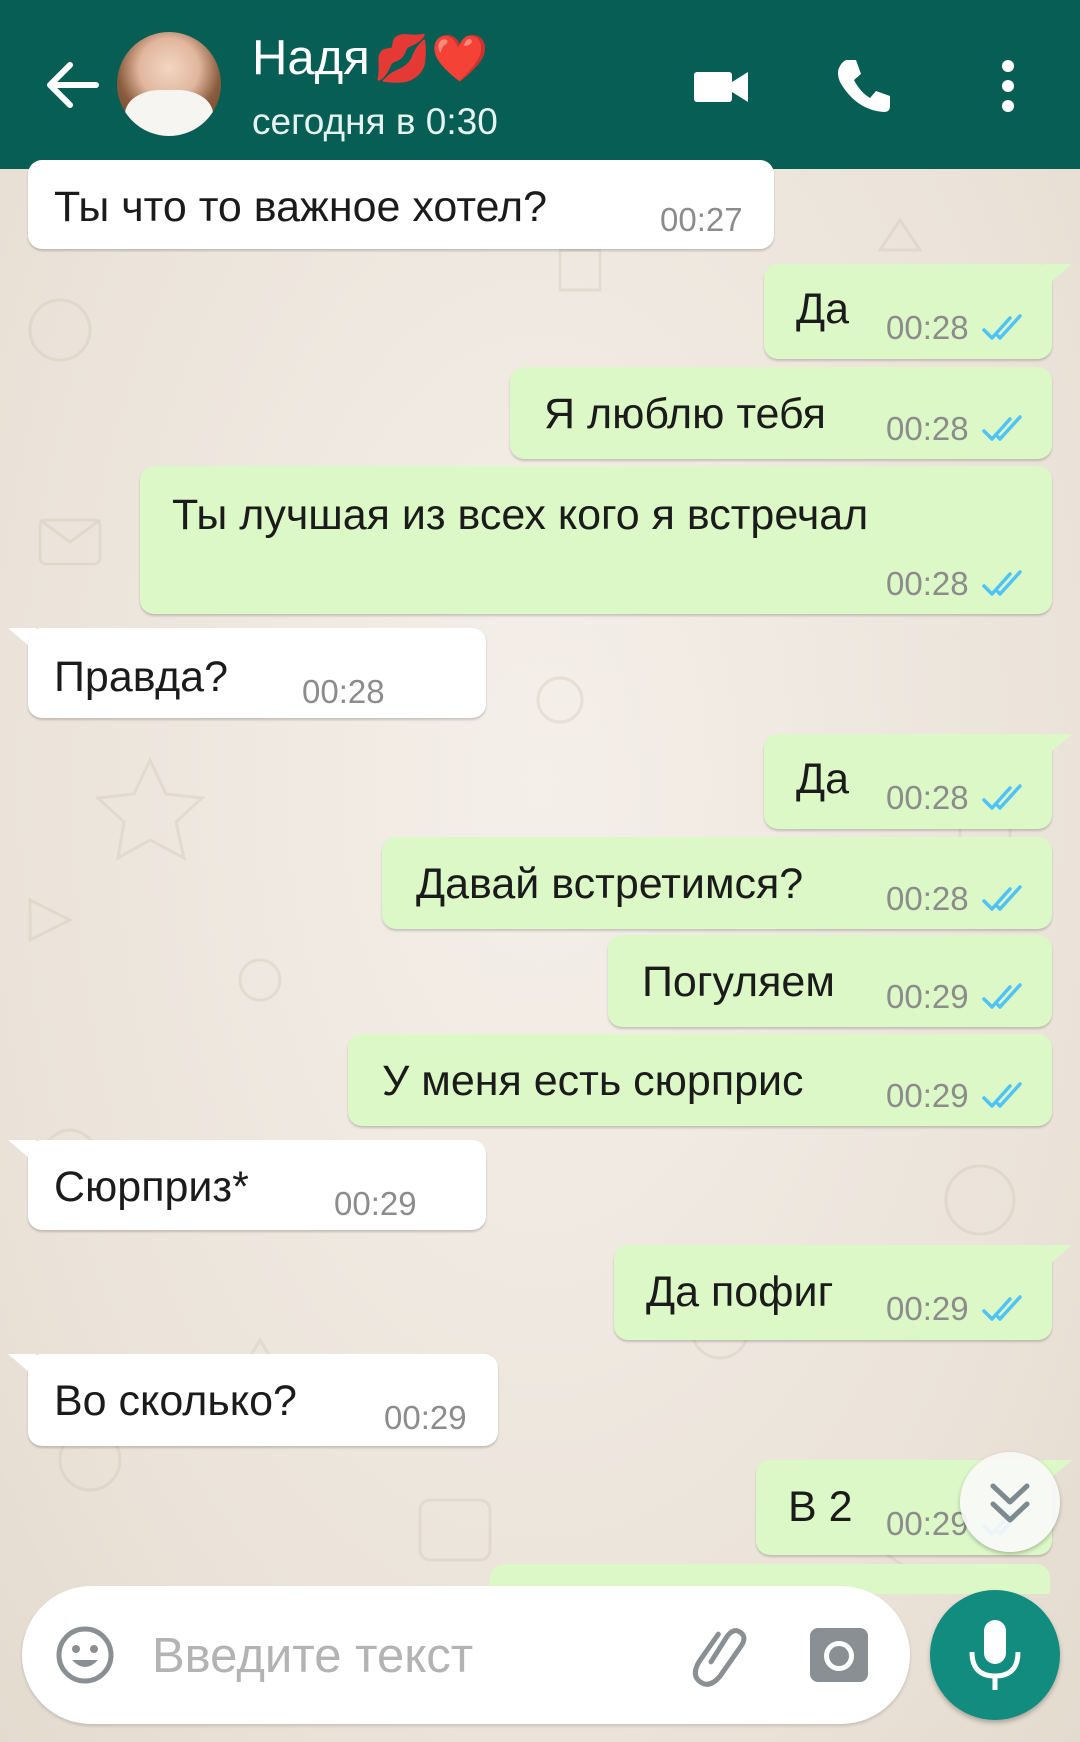 The width and height of the screenshot is (1080, 1742). I want to click on back-arrow-icon, so click(73, 85).